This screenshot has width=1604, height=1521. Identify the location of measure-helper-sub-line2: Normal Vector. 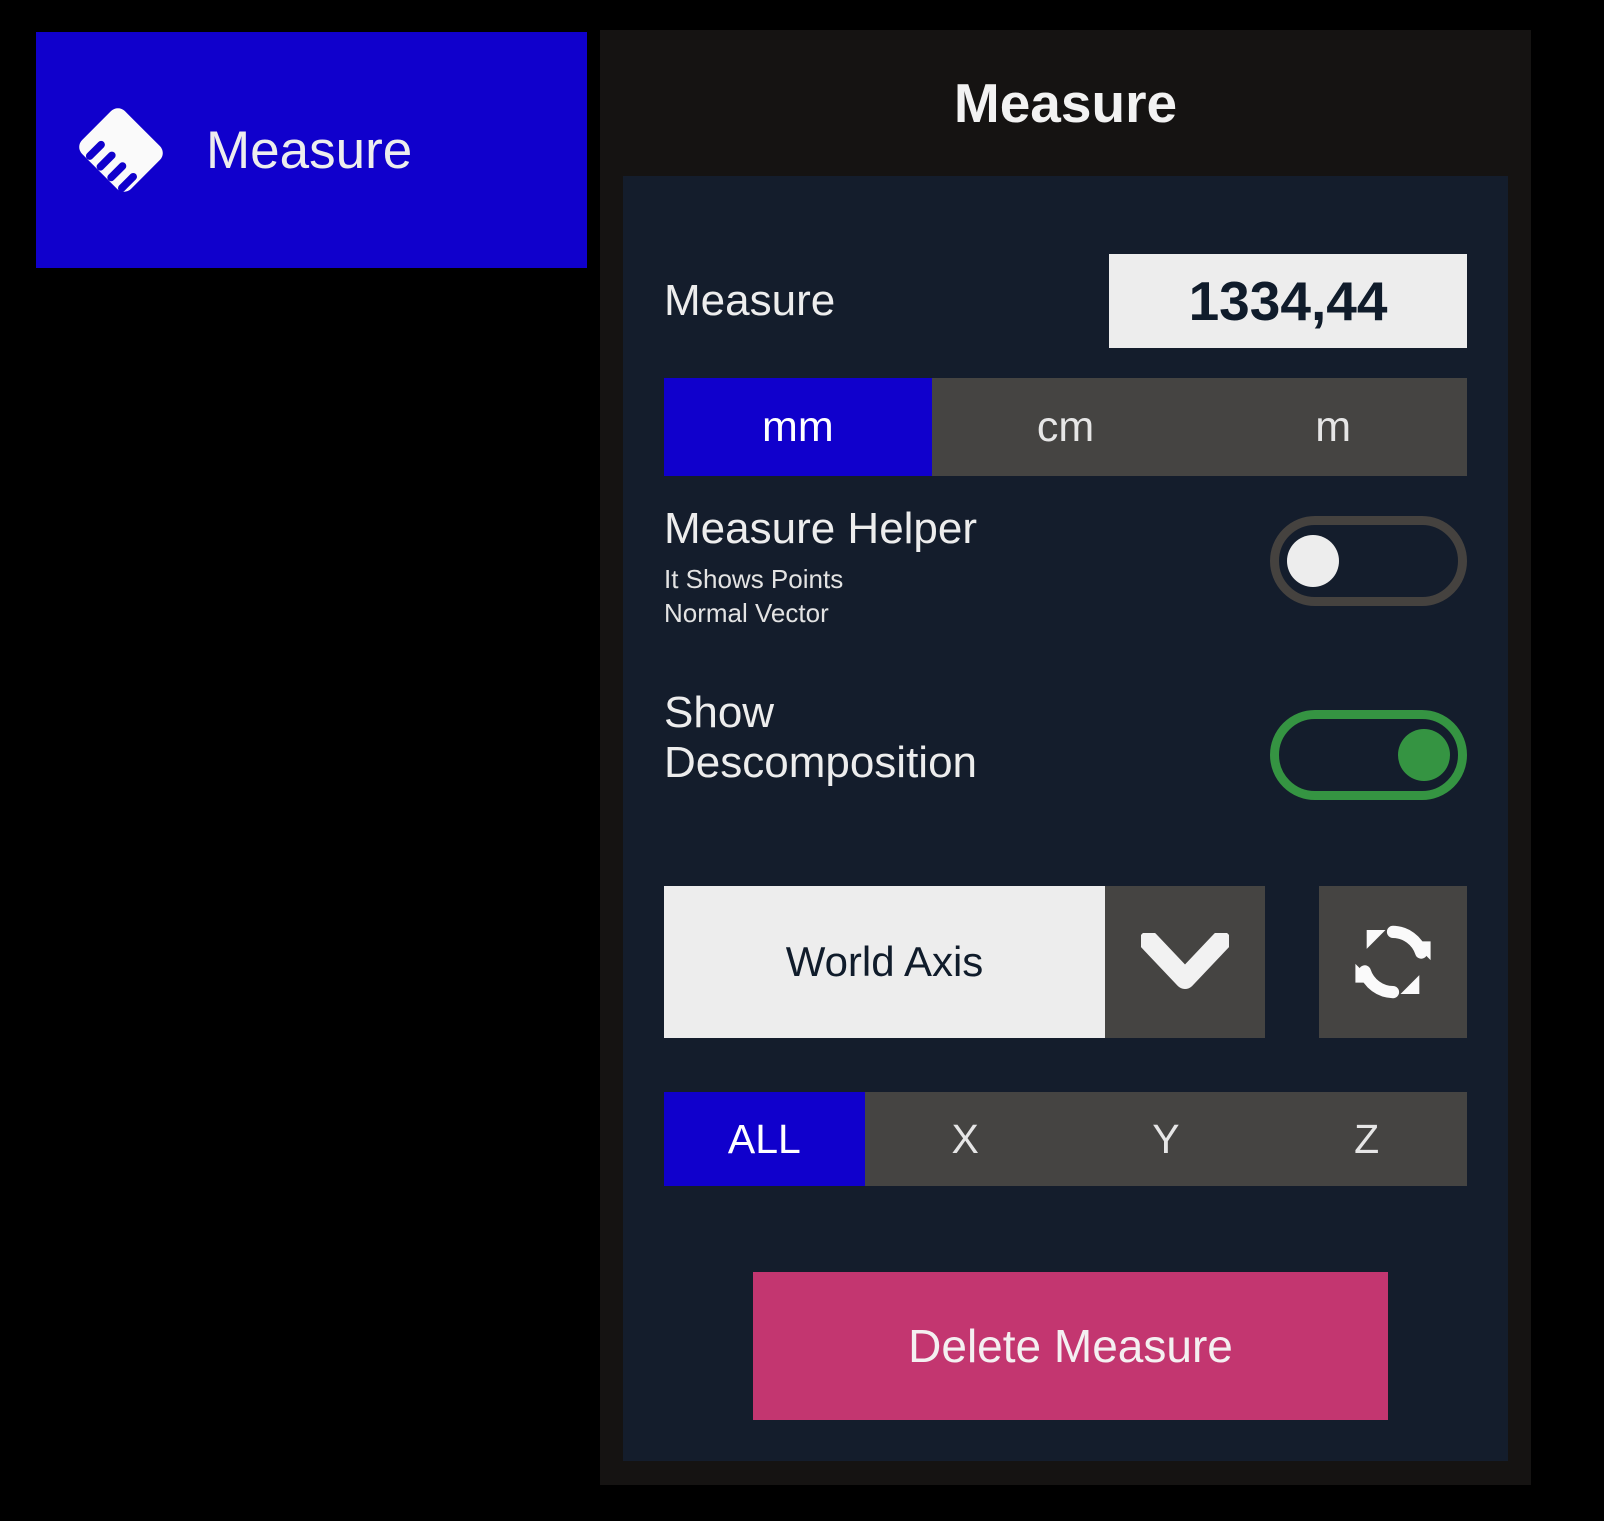
(746, 613).